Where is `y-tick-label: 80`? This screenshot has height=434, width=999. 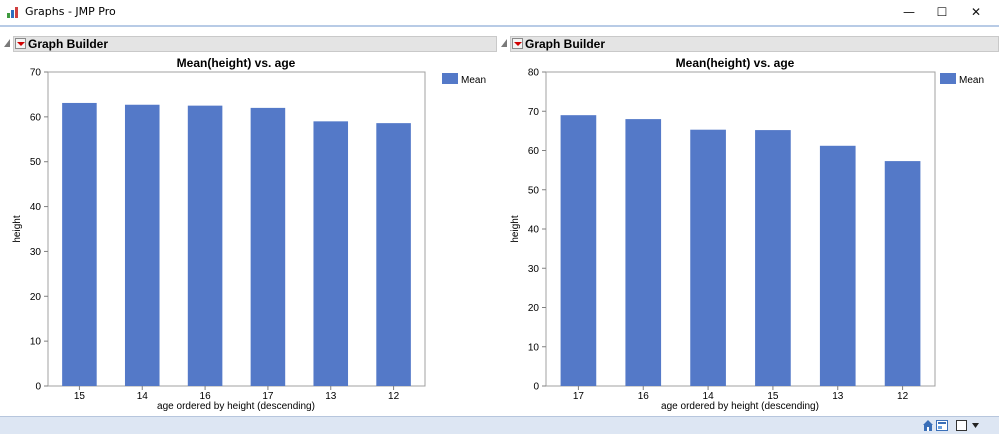
y-tick-label: 80 is located at coordinates (534, 73).